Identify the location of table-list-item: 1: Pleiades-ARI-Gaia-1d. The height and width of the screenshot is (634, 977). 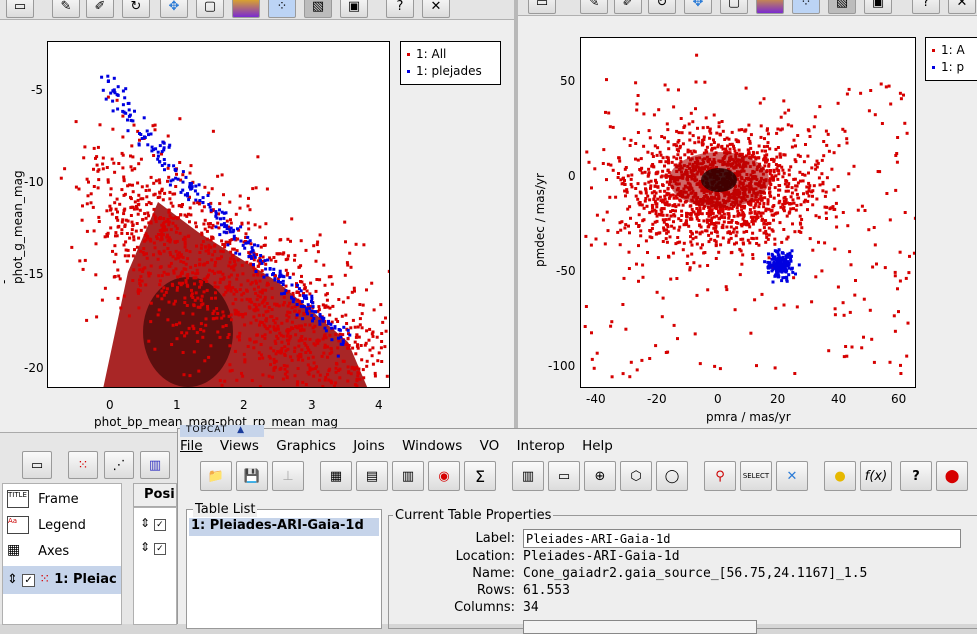
(284, 527).